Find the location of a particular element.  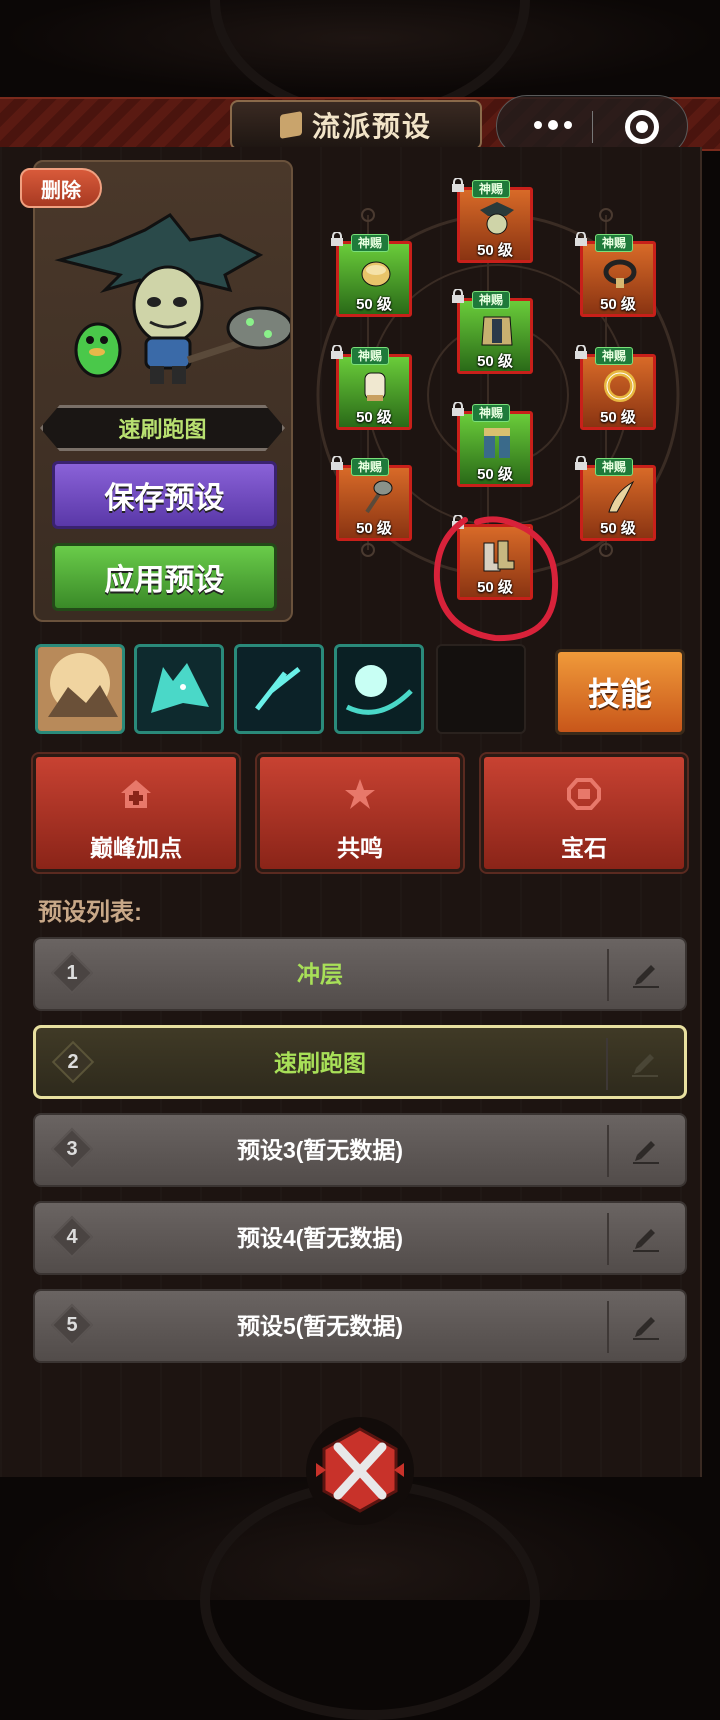

delete-button: 删除 is located at coordinates (61, 188).